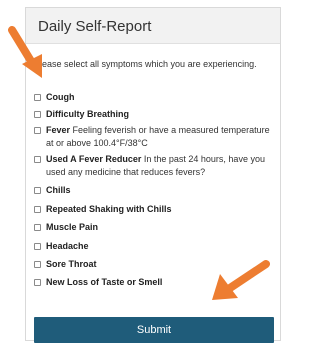 This screenshot has width=320, height=345. What do you see at coordinates (58, 130) in the screenshot?
I see `symptom-label: Fever` at bounding box center [58, 130].